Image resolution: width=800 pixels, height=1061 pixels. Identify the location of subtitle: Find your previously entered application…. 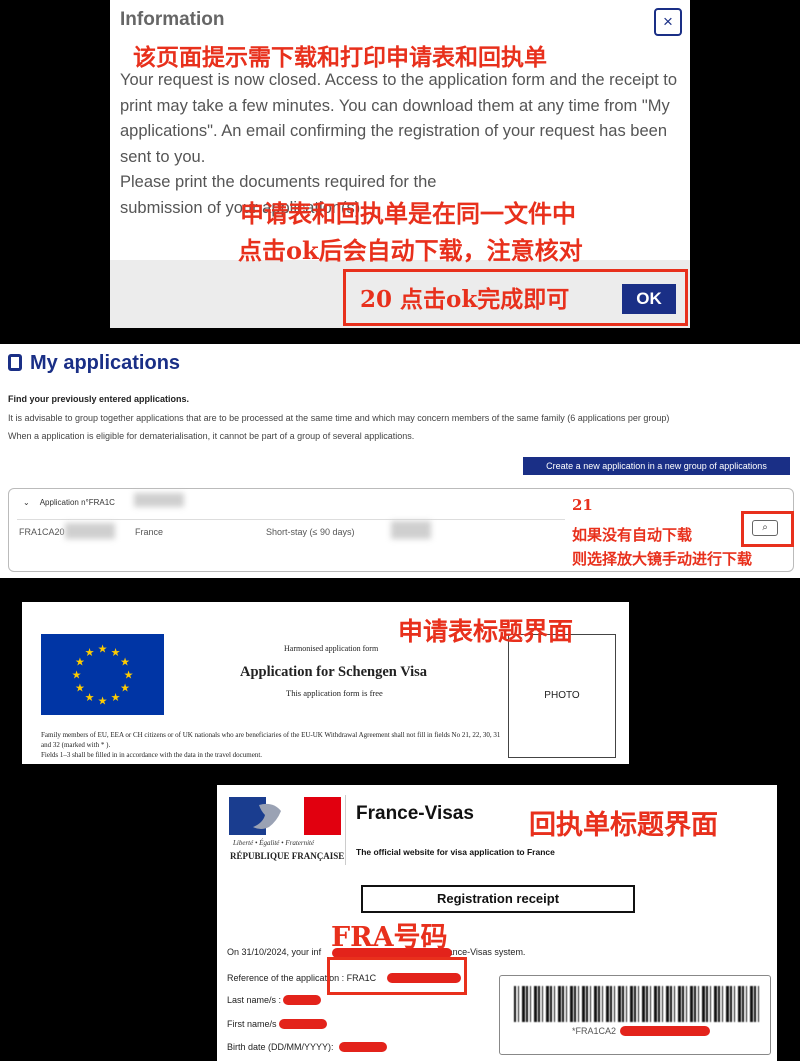
(99, 399).